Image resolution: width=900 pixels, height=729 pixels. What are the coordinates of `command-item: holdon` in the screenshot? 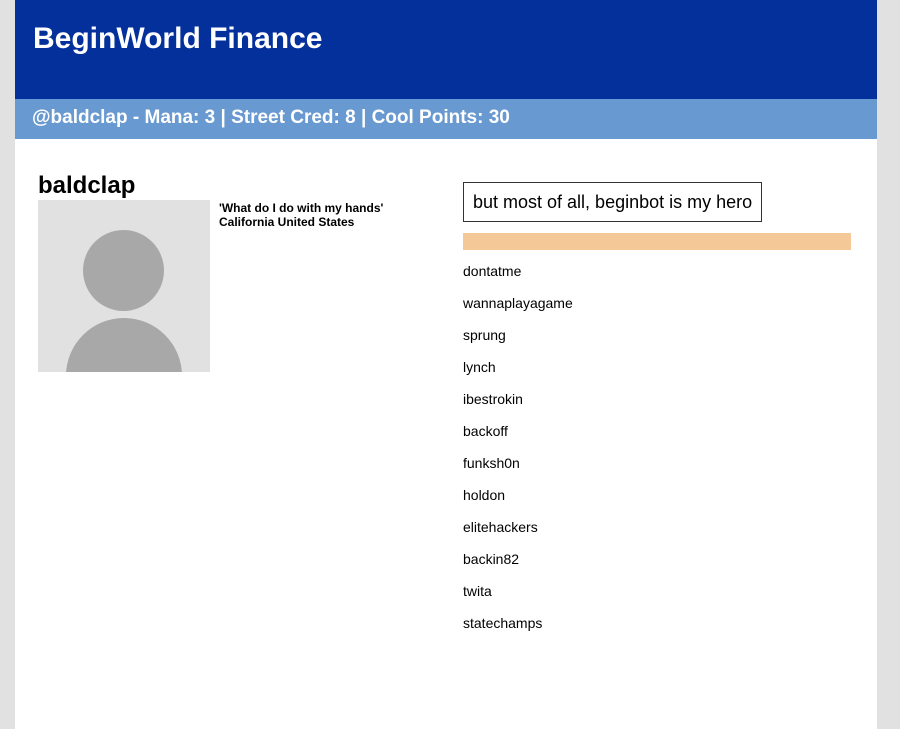 It's located at (518, 503).